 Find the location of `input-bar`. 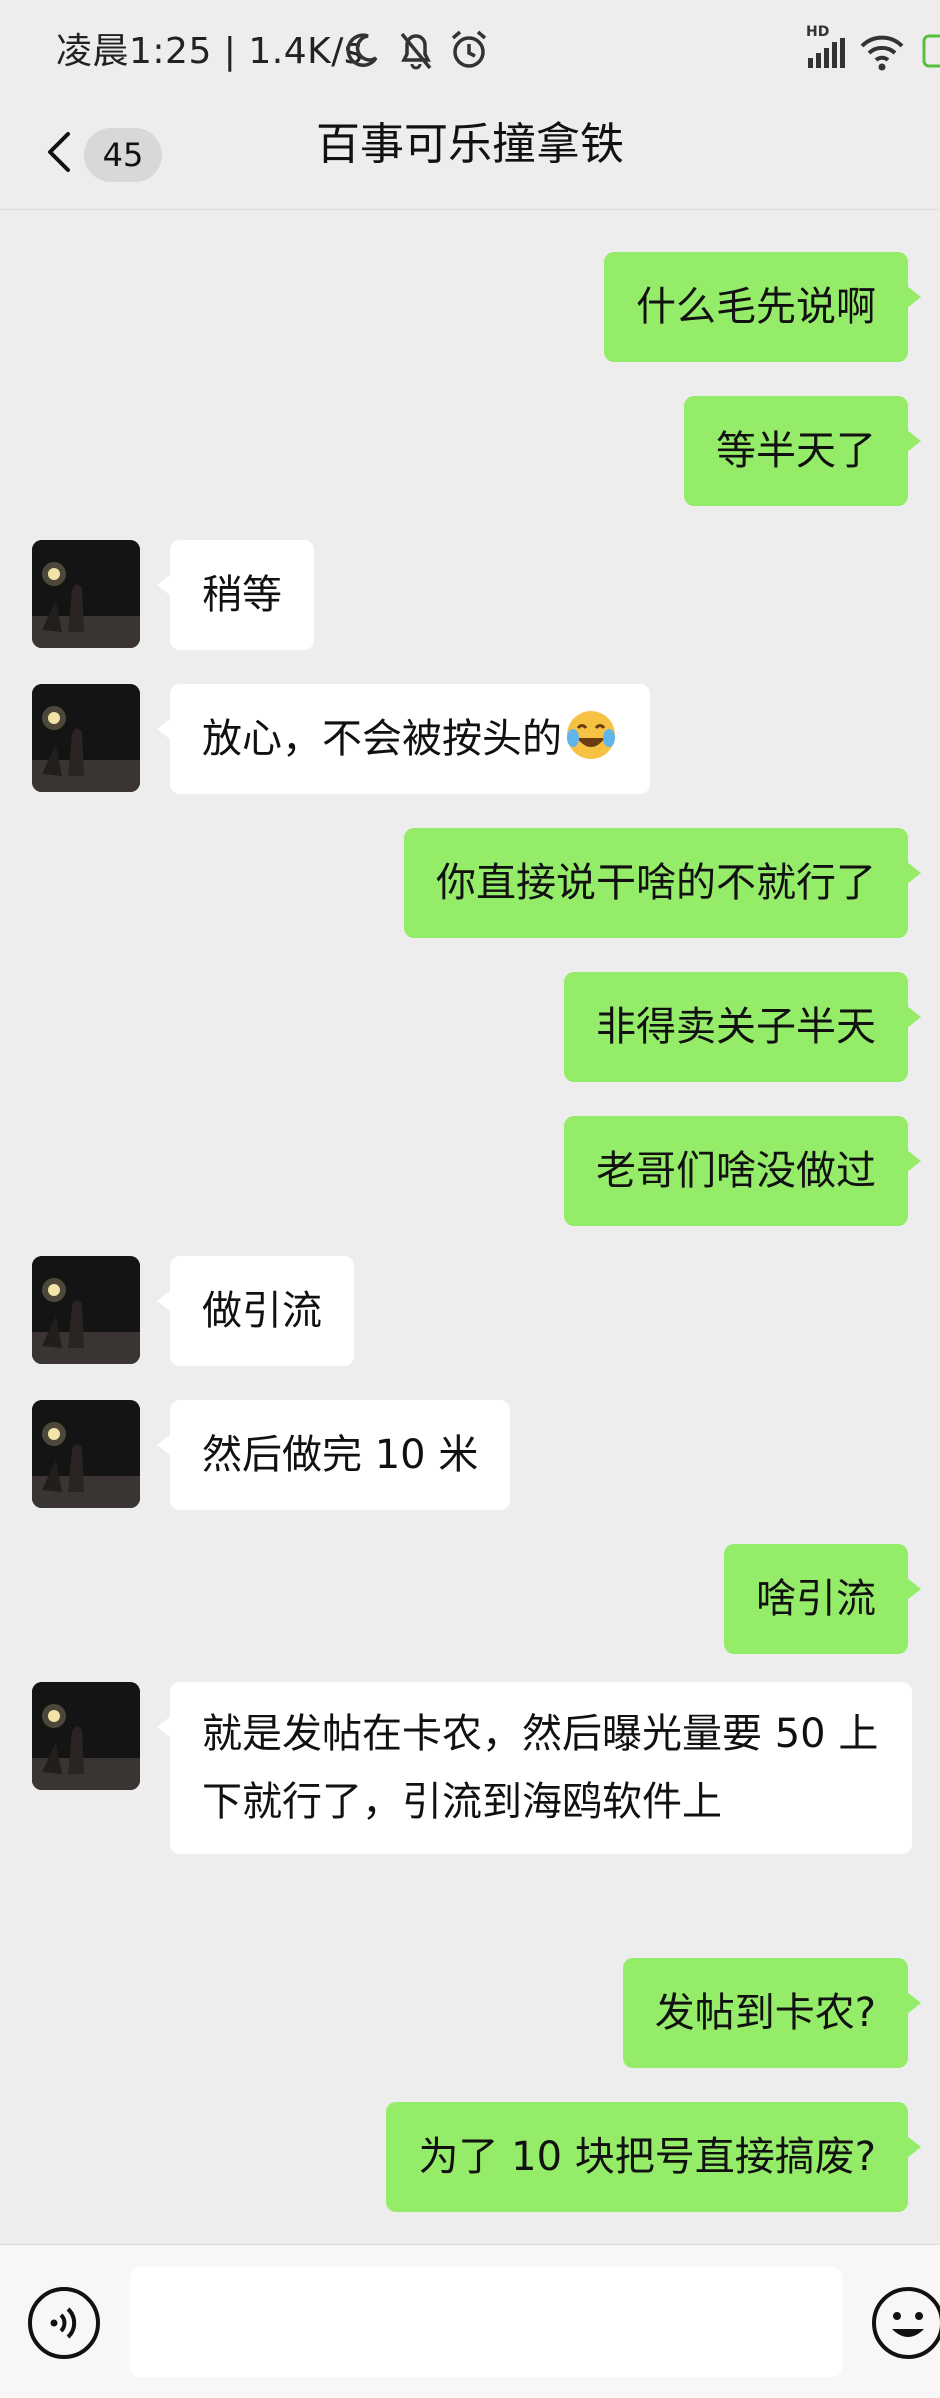

input-bar is located at coordinates (470, 2321).